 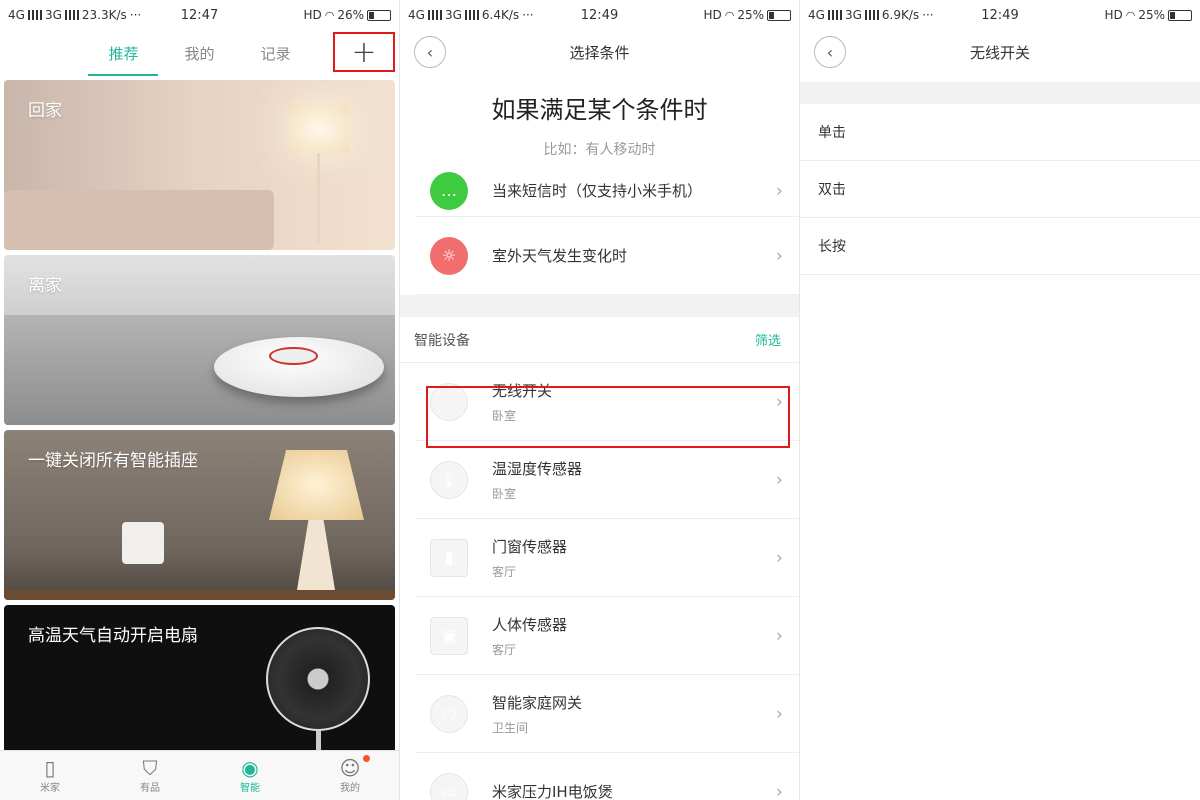 What do you see at coordinates (139, 220) in the screenshot?
I see `sofa-image` at bounding box center [139, 220].